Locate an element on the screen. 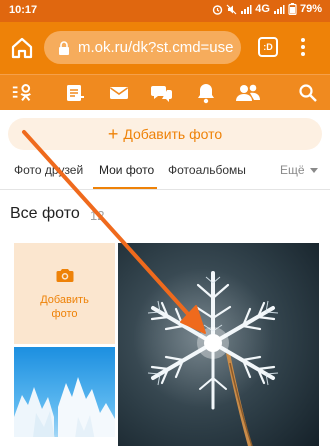 This screenshot has width=330, height=446. signal-icon is located at coordinates (246, 9).